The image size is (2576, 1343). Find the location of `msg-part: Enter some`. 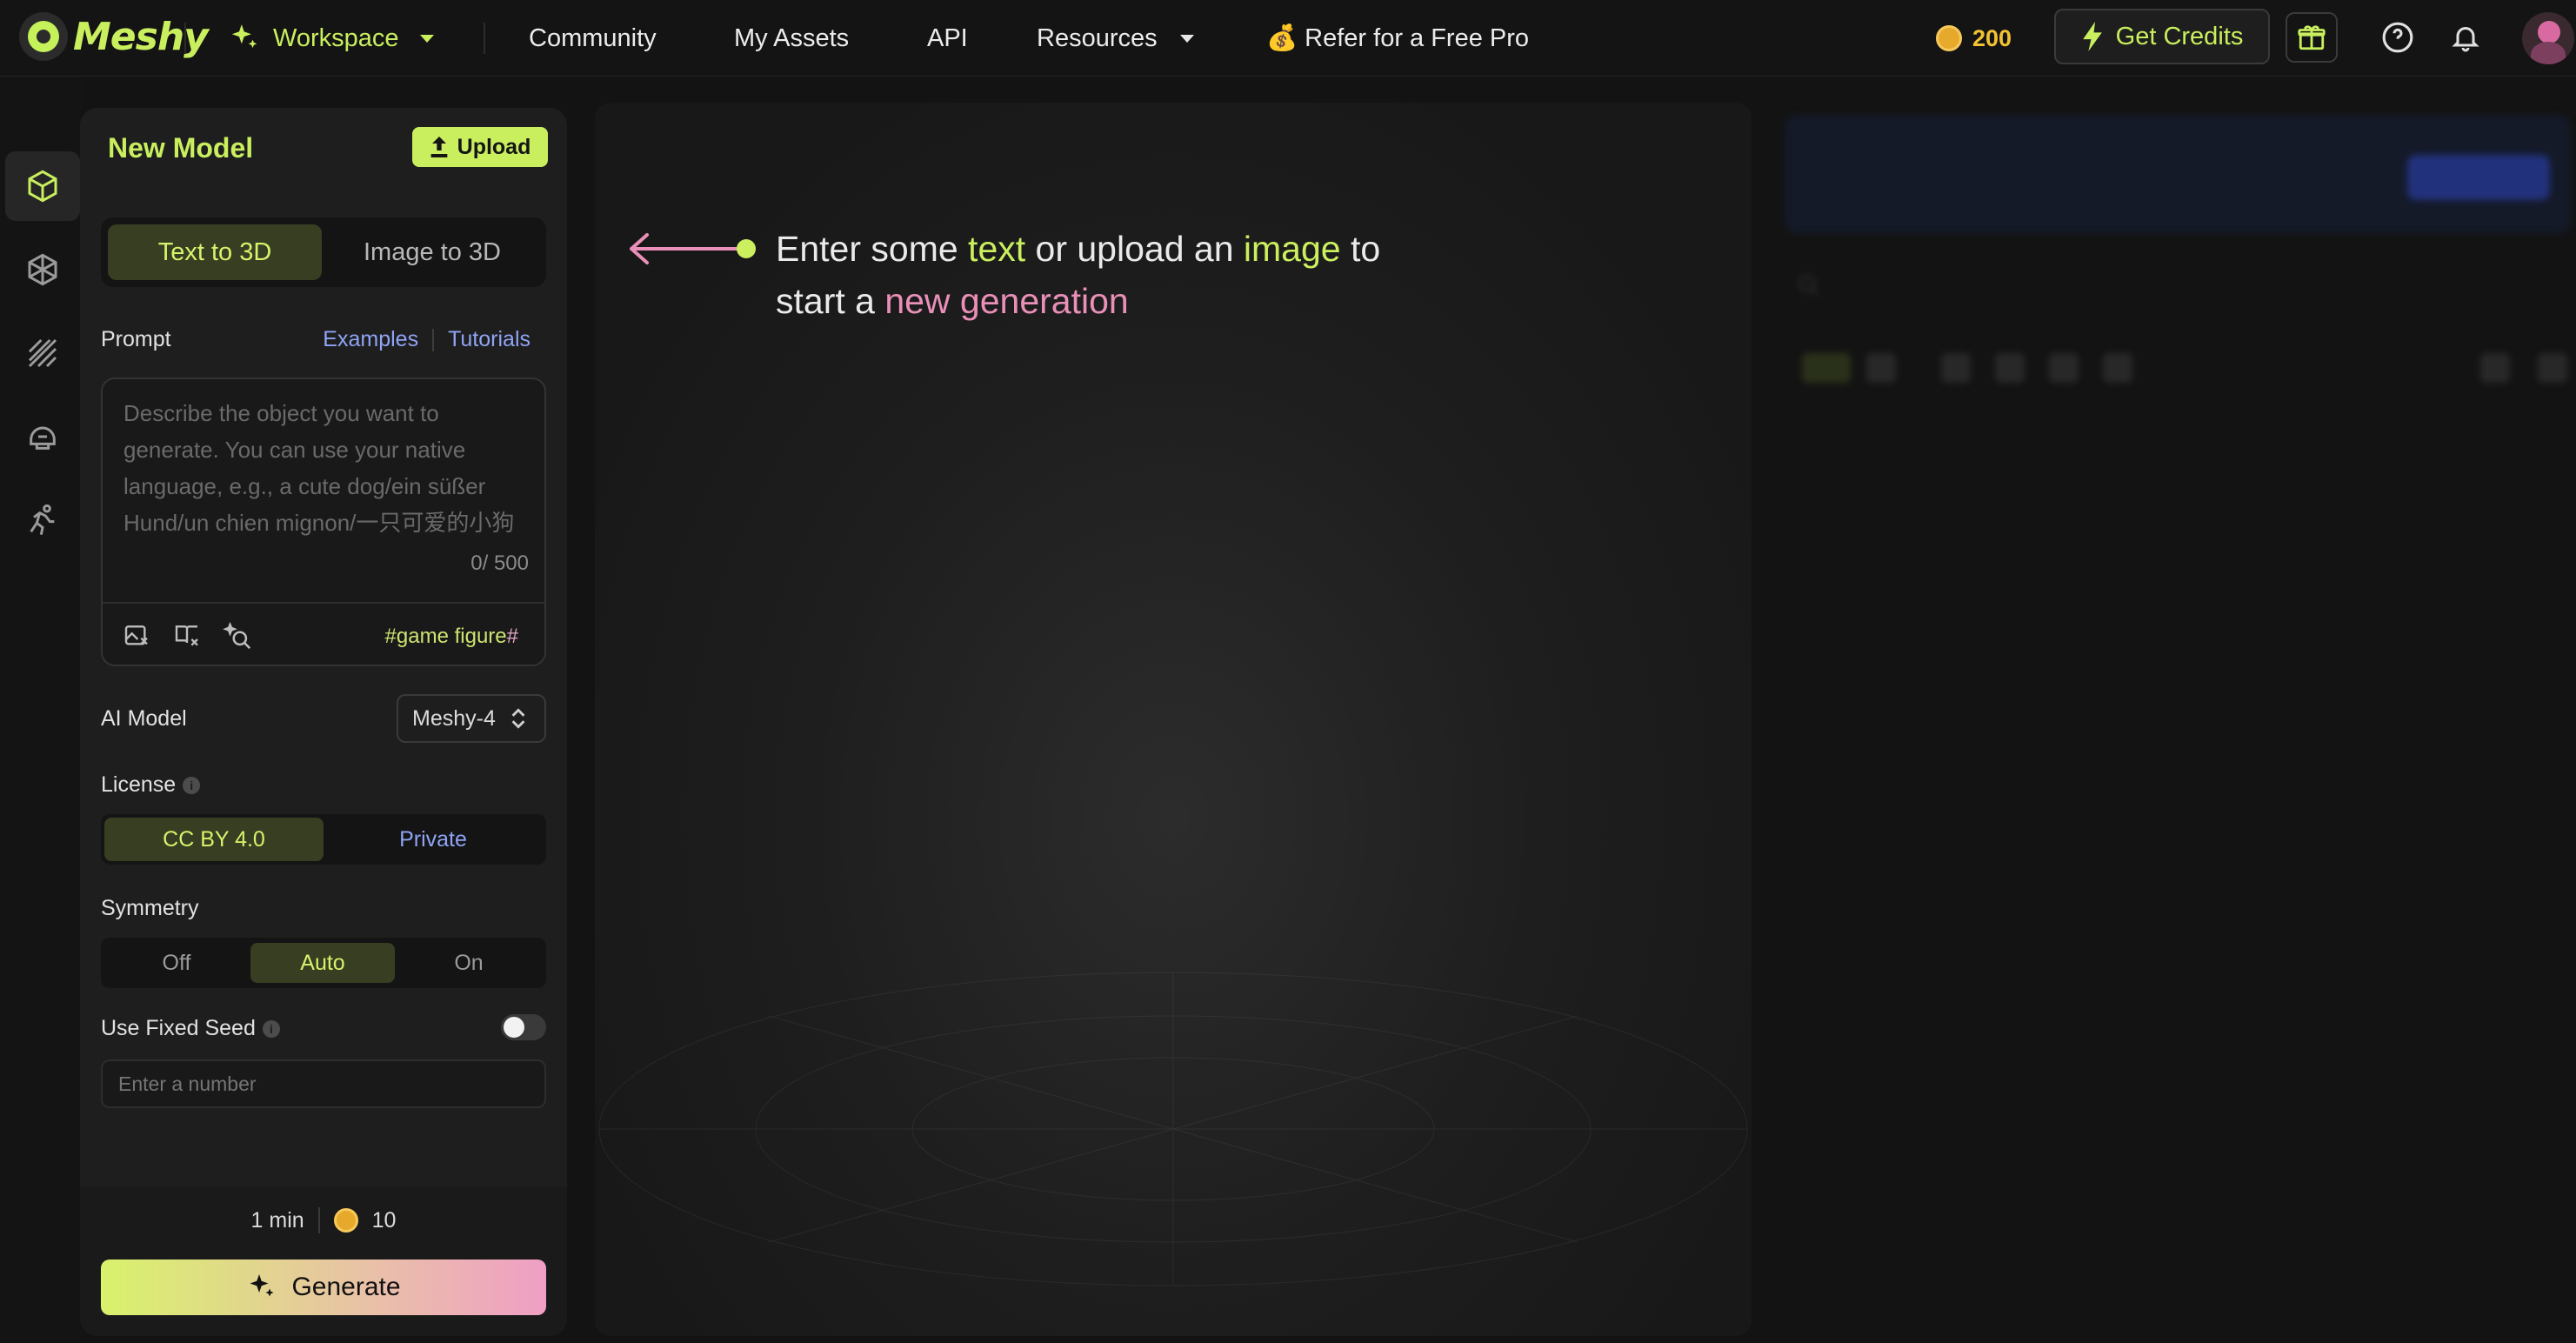

msg-part: Enter some is located at coordinates (872, 249).